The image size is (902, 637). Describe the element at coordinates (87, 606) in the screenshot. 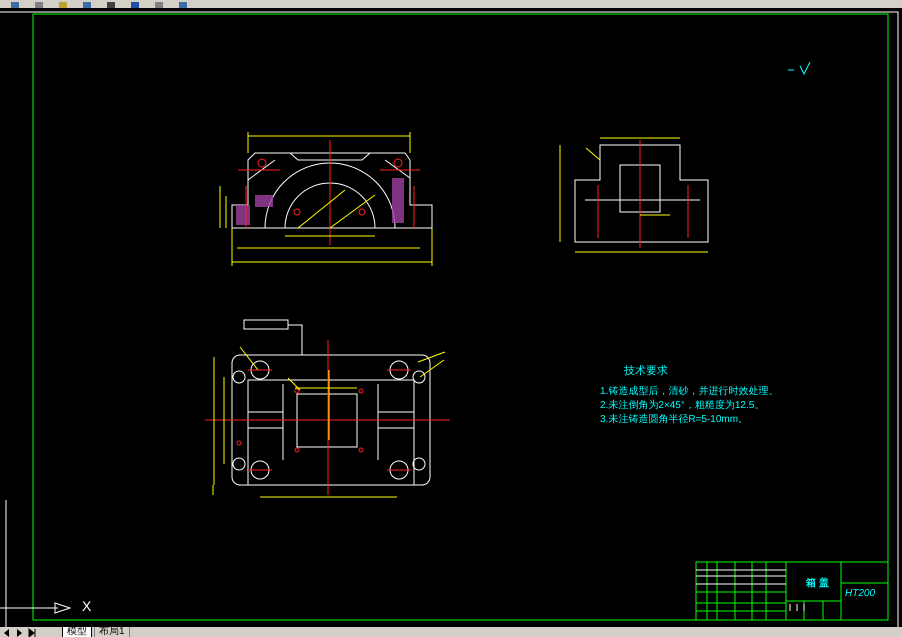

I see `ucs-x-label: X` at that location.